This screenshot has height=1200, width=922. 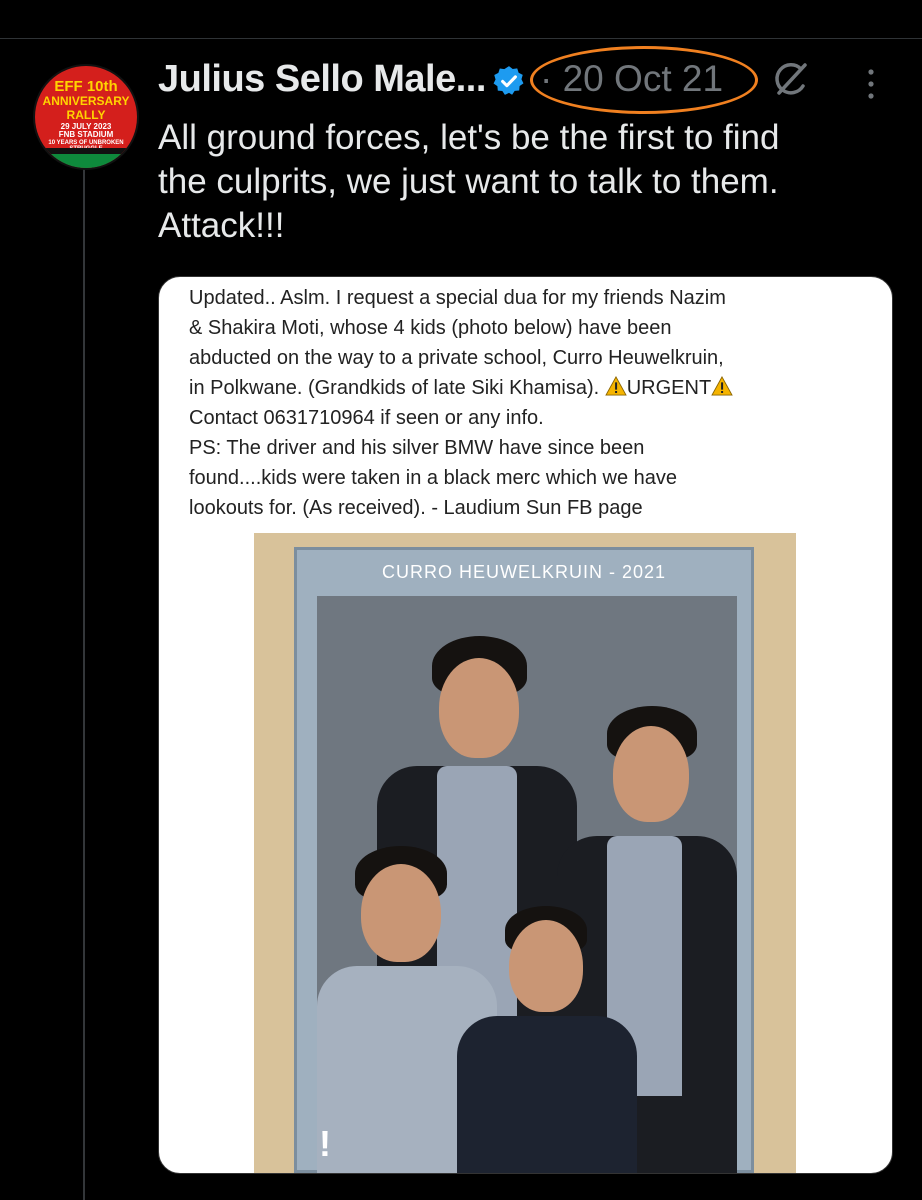 I want to click on photo-title: CURRO HEUWELKRUIN - 2021, so click(x=524, y=572).